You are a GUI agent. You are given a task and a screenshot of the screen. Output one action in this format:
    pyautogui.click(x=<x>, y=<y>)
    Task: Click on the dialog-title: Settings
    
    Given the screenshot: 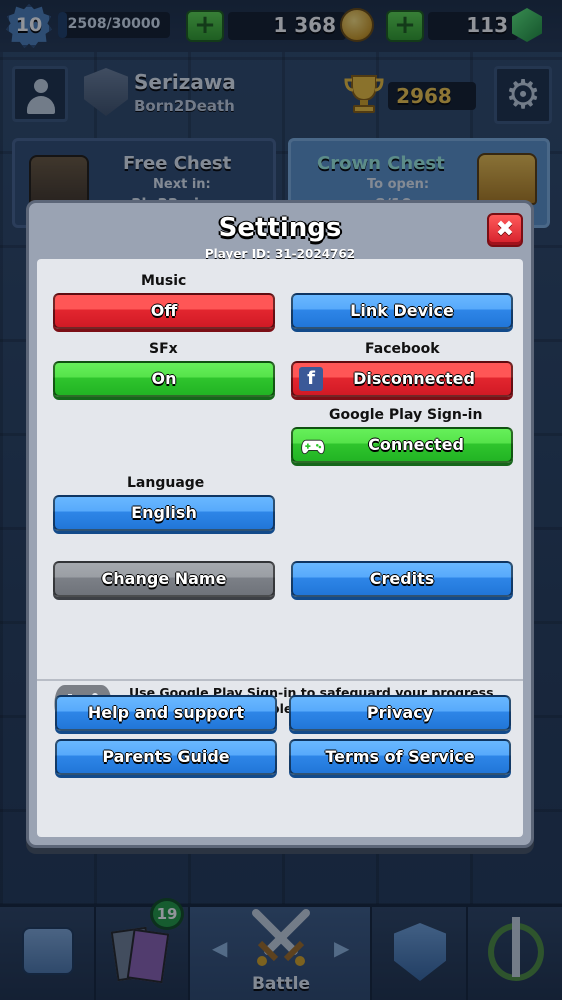 What is the action you would take?
    pyautogui.click(x=280, y=228)
    